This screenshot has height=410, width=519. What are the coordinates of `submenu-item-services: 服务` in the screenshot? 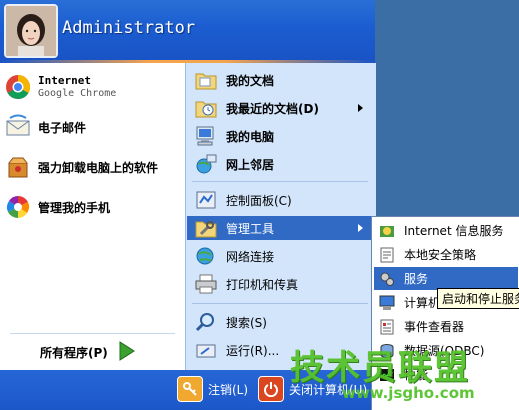 It's located at (446, 278).